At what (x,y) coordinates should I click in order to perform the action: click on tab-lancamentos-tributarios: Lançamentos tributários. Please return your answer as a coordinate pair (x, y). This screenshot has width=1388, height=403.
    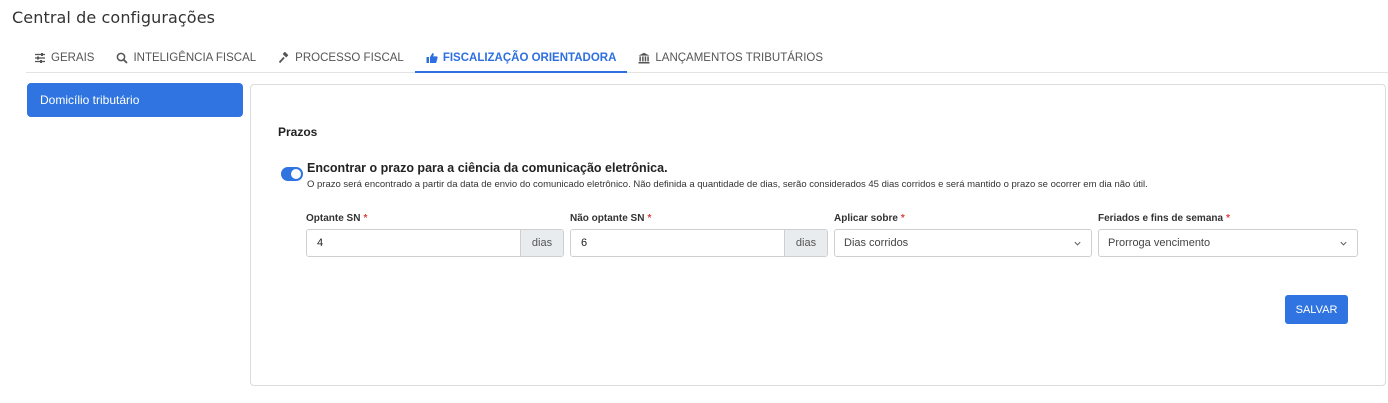
    Looking at the image, I should click on (730, 58).